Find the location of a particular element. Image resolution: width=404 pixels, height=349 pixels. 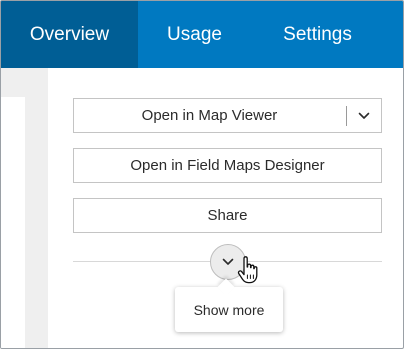

map-viewer-dropdown-button is located at coordinates (364, 115).